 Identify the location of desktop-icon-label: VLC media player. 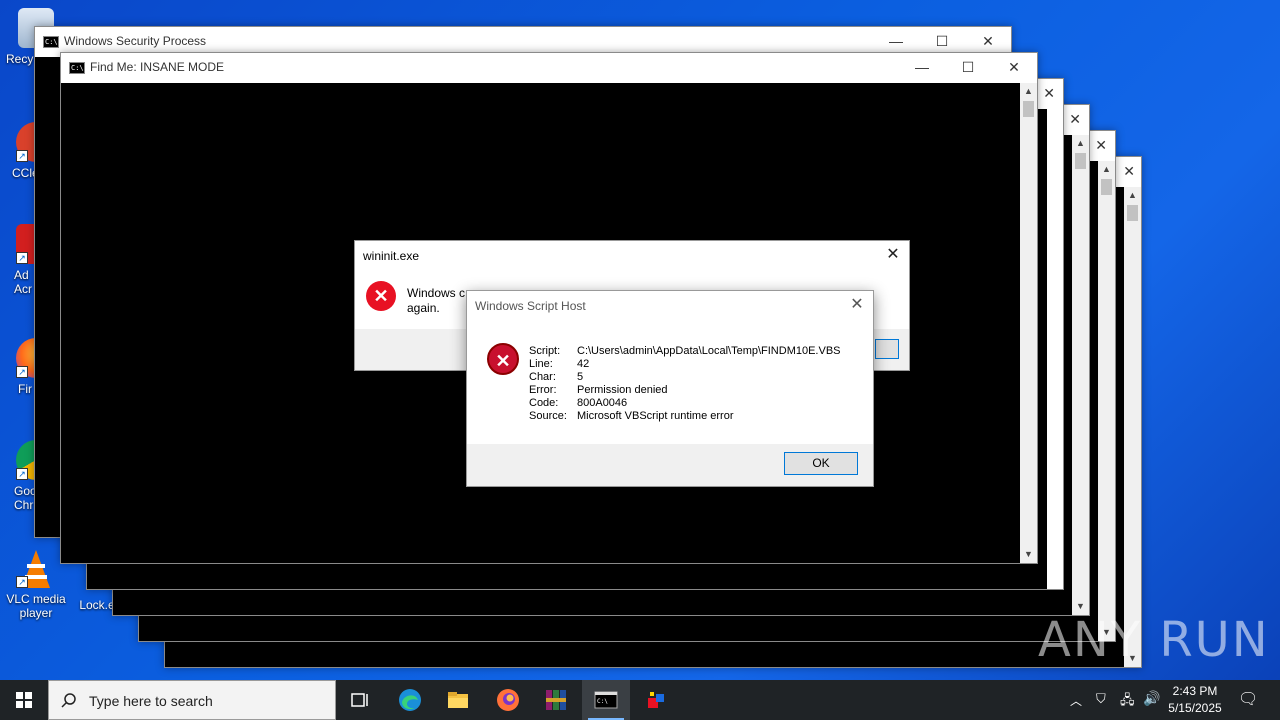
(36, 606).